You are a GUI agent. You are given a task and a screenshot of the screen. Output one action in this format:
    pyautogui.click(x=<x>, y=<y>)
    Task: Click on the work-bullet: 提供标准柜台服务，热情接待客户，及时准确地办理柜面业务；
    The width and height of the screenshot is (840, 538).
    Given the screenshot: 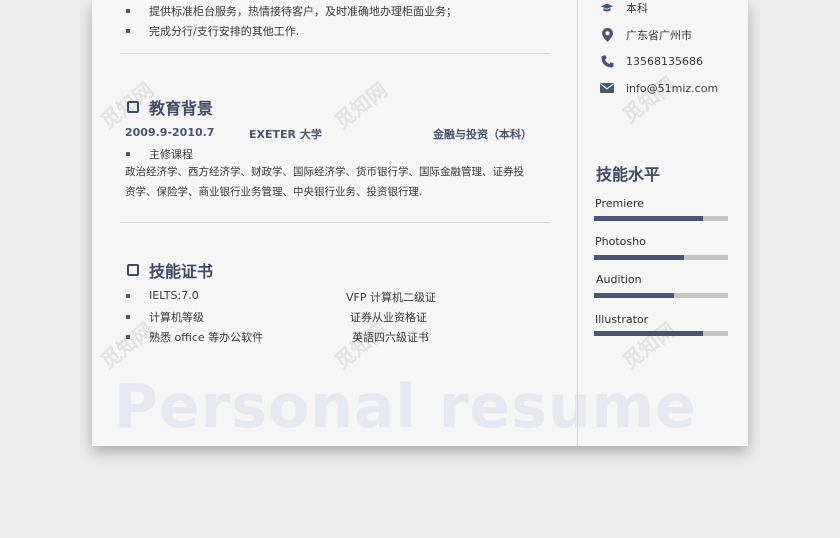 What is the action you would take?
    pyautogui.click(x=291, y=11)
    